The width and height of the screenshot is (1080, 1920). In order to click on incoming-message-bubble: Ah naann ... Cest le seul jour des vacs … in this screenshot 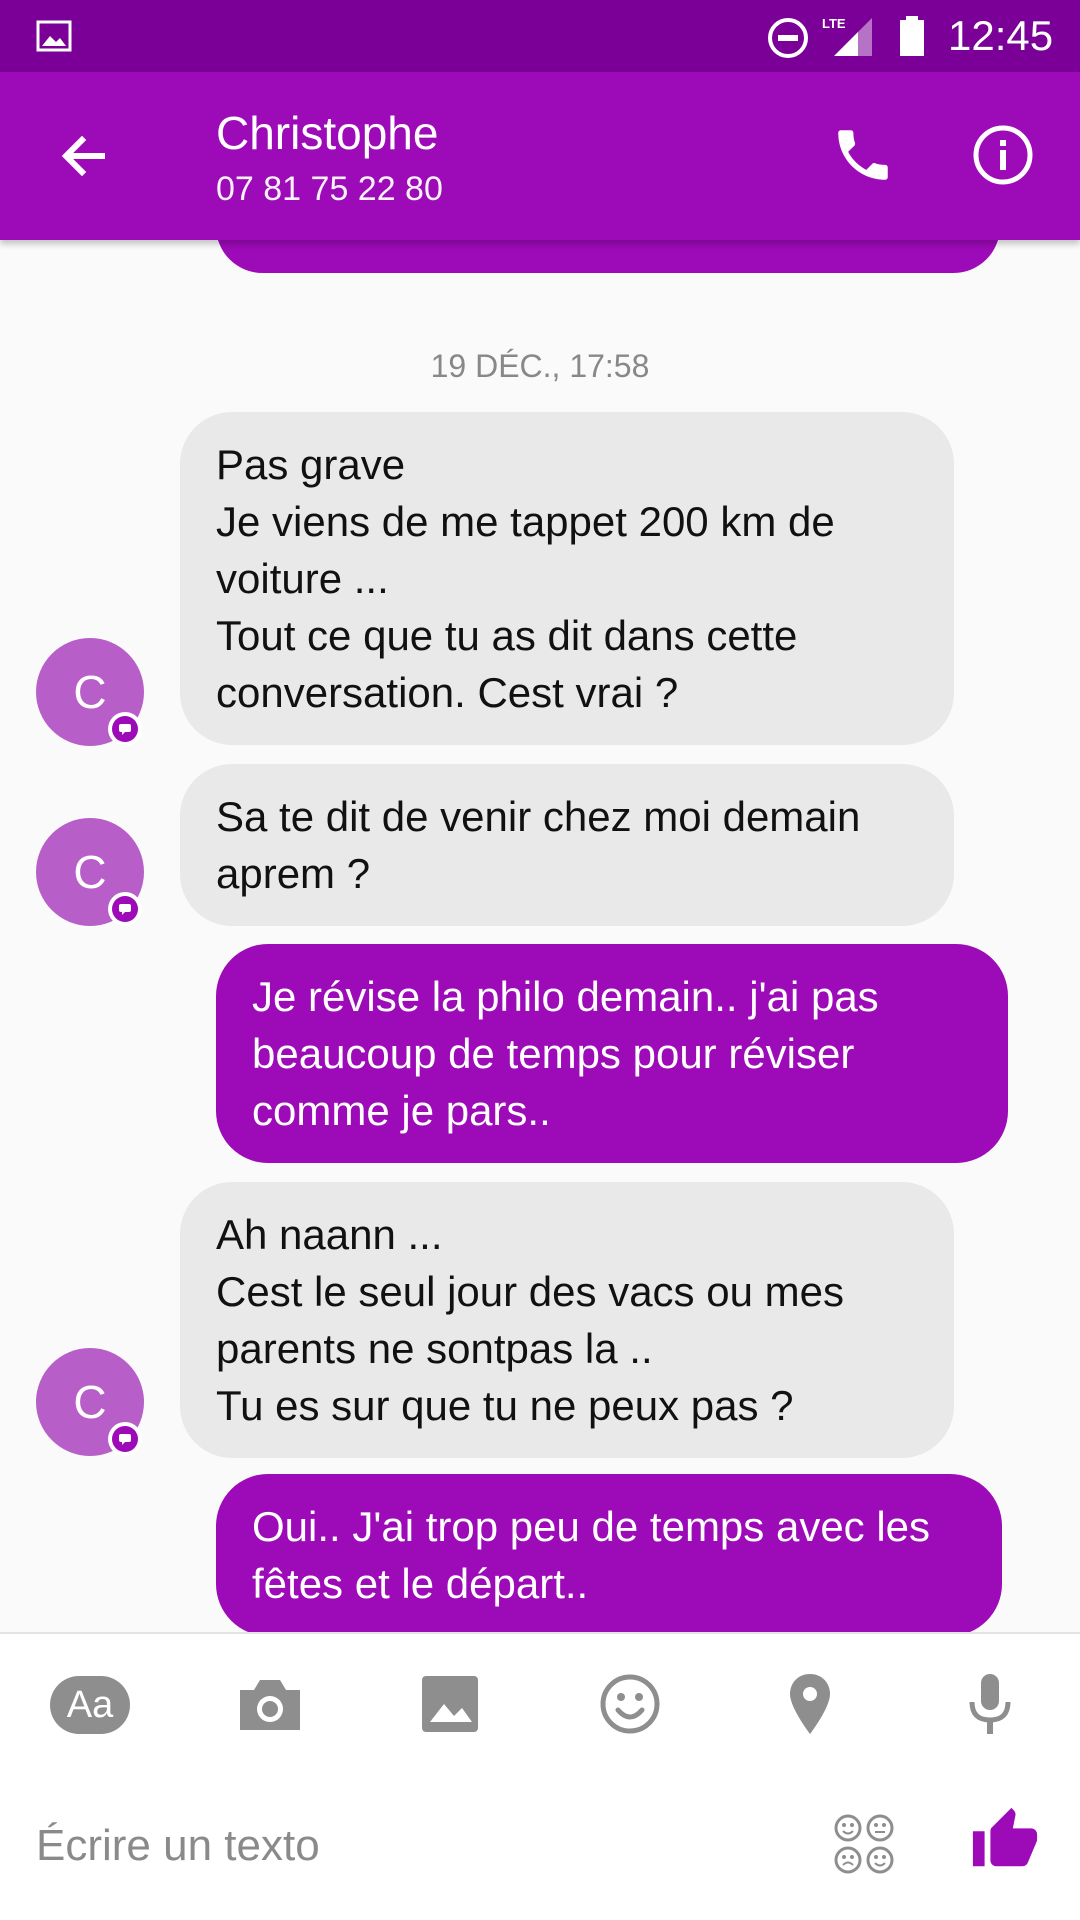, I will do `click(567, 1320)`.